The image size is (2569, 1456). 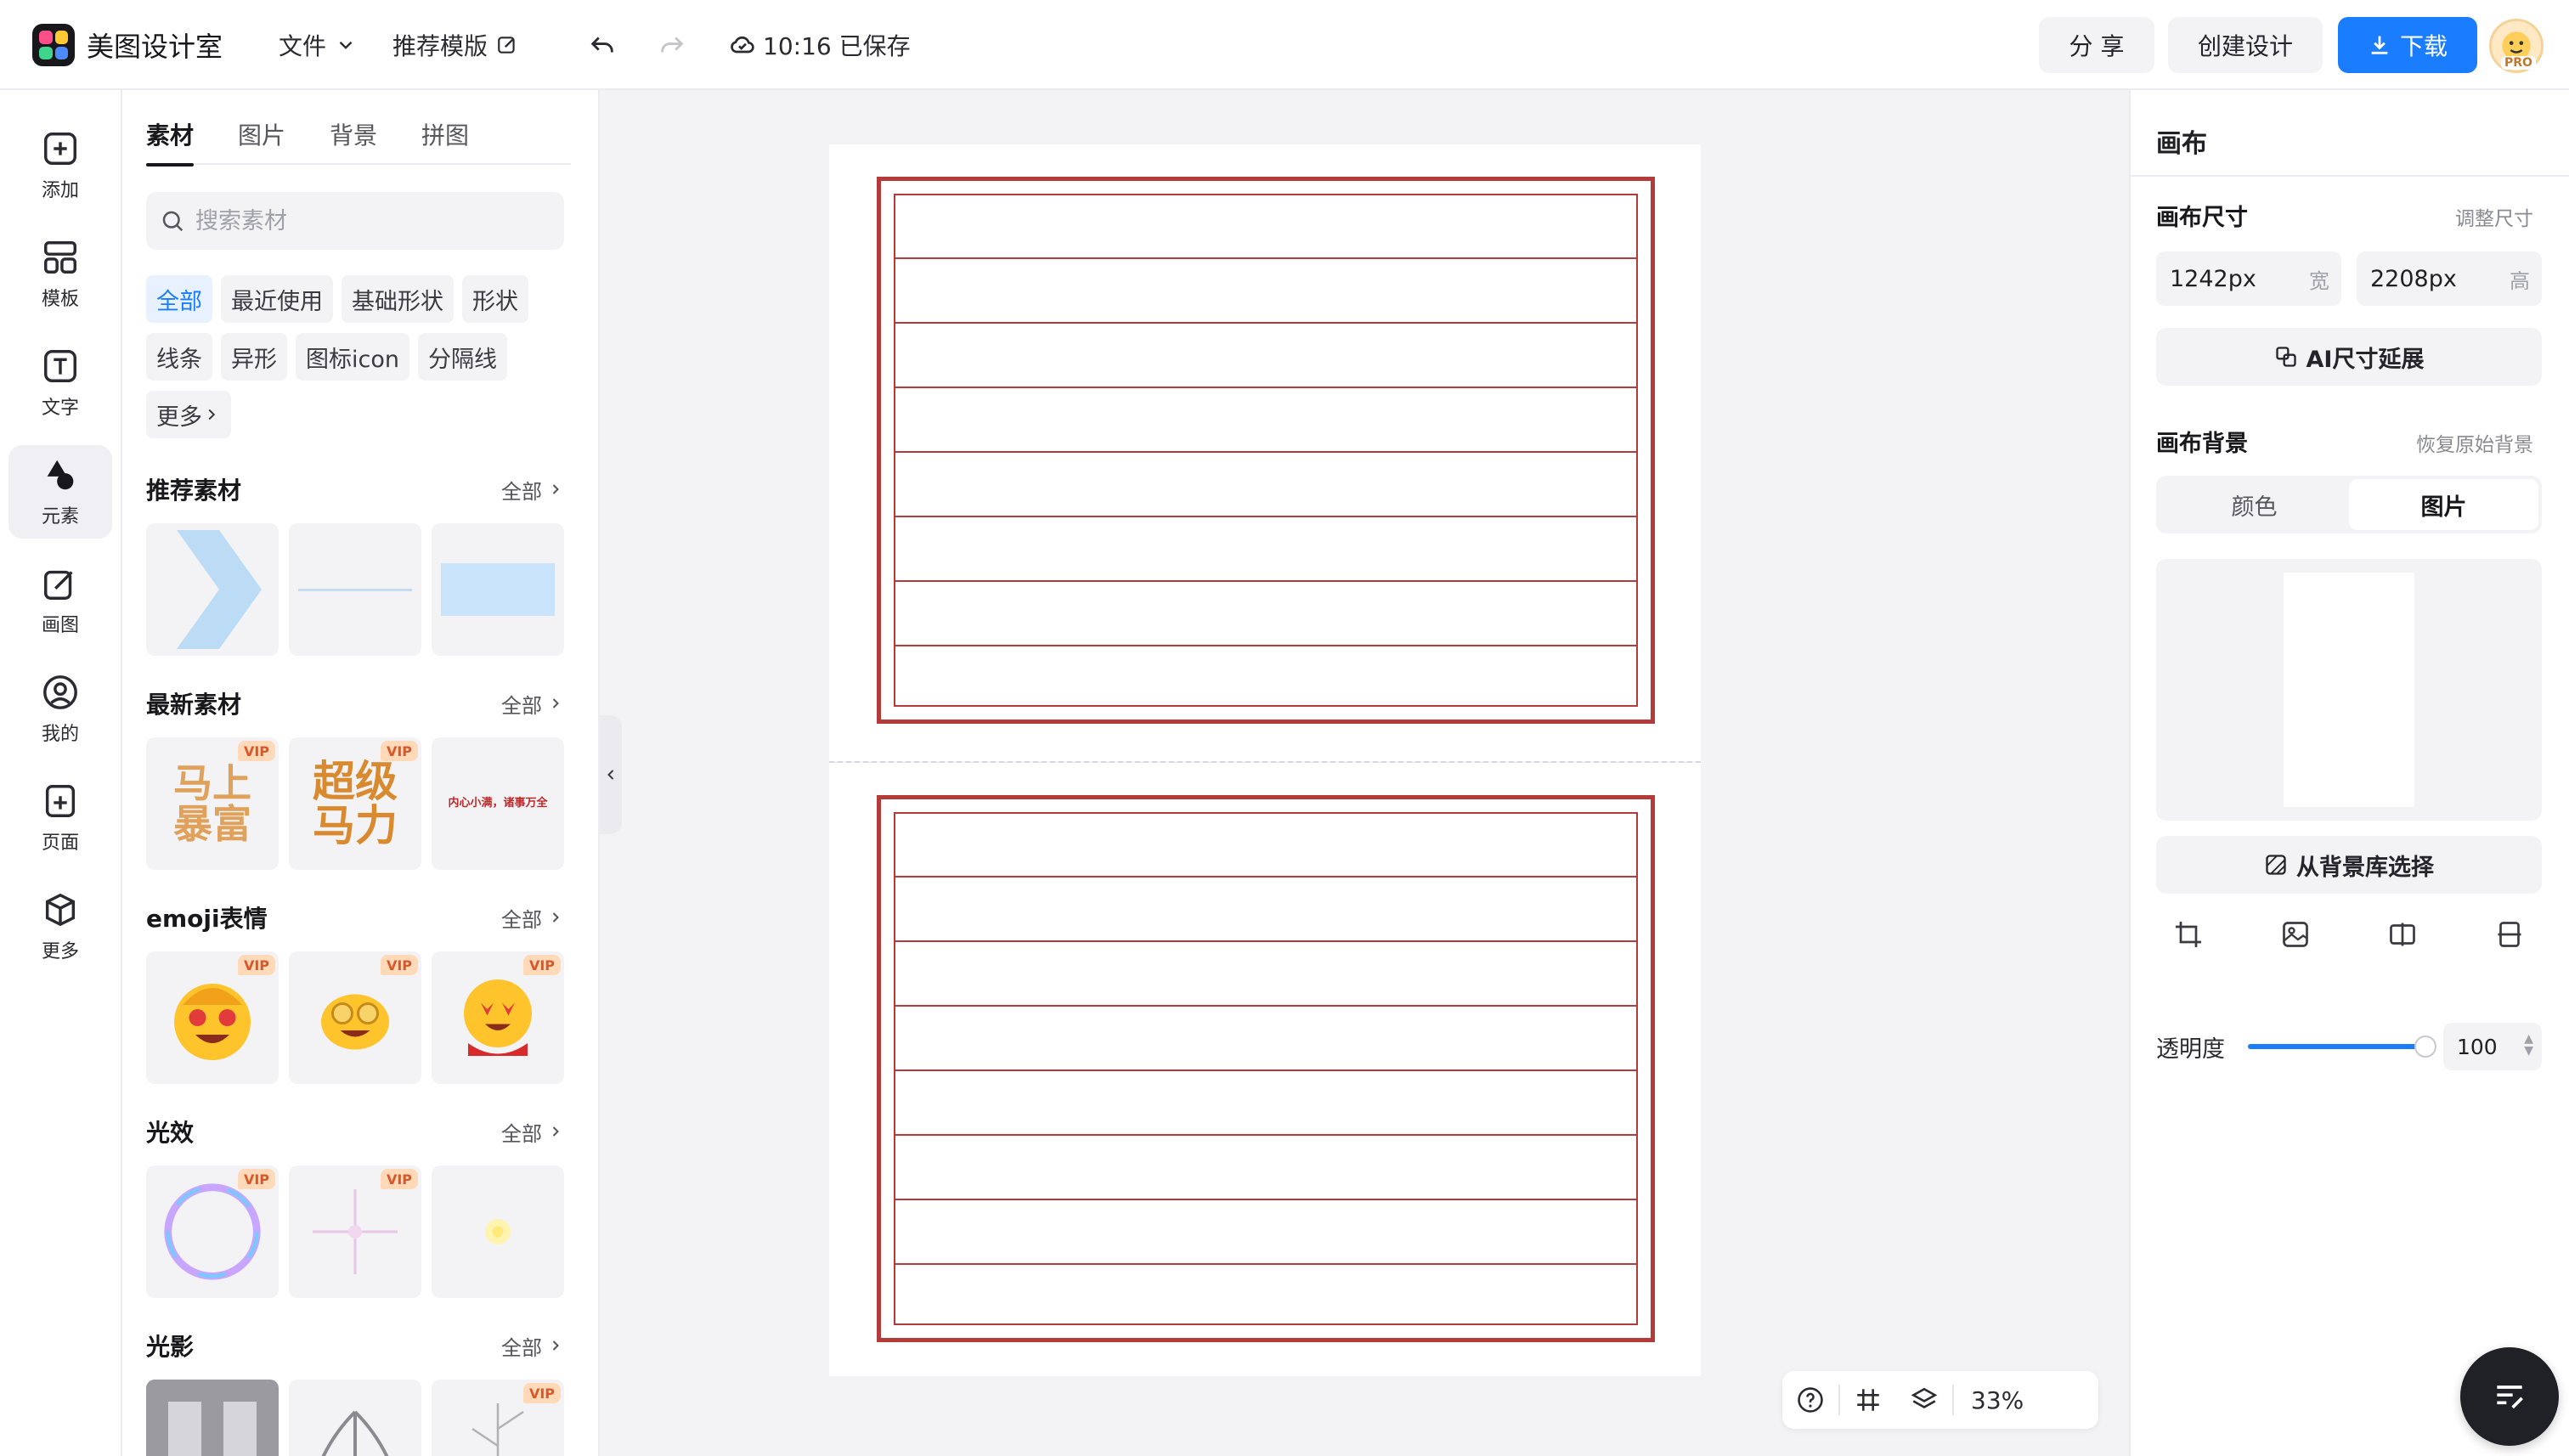 What do you see at coordinates (2509, 935) in the screenshot?
I see `flip-vertical-icon` at bounding box center [2509, 935].